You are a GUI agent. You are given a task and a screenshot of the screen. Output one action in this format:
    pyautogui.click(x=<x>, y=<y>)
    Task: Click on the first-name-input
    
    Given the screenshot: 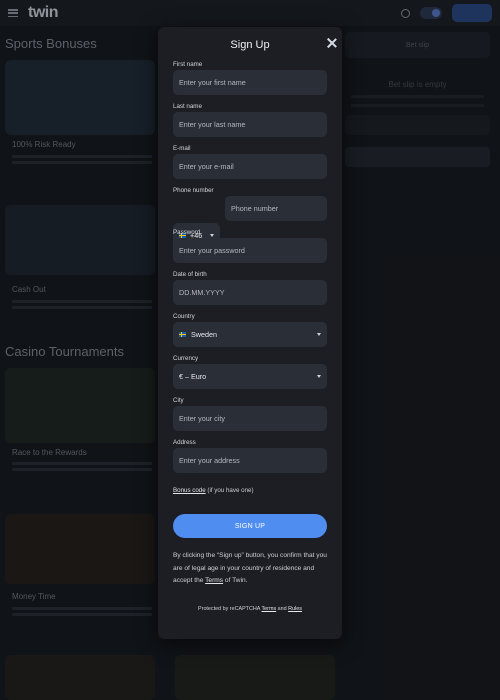 What is the action you would take?
    pyautogui.click(x=250, y=82)
    